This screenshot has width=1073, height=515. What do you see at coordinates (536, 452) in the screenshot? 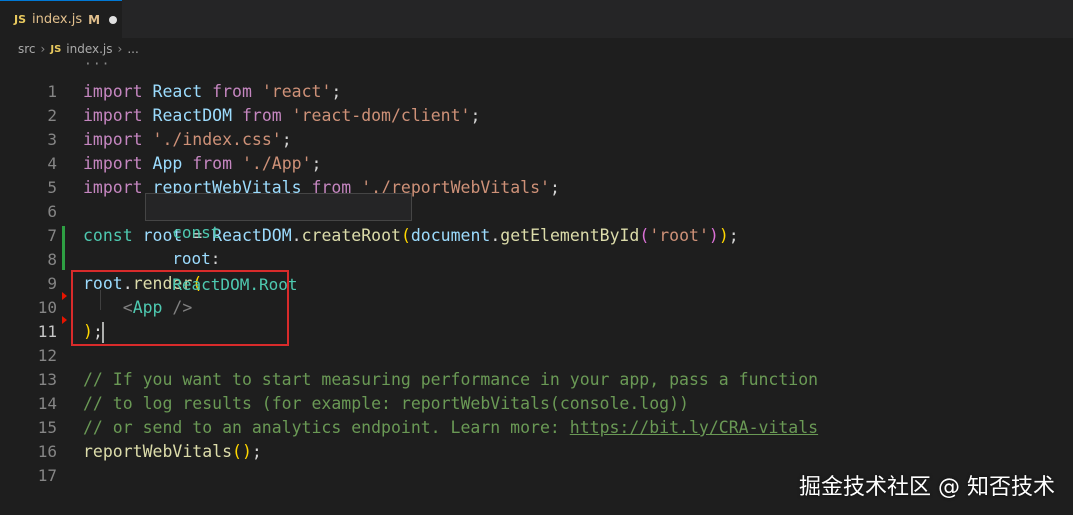
I see `code-line: 16 reportWebVitals();` at bounding box center [536, 452].